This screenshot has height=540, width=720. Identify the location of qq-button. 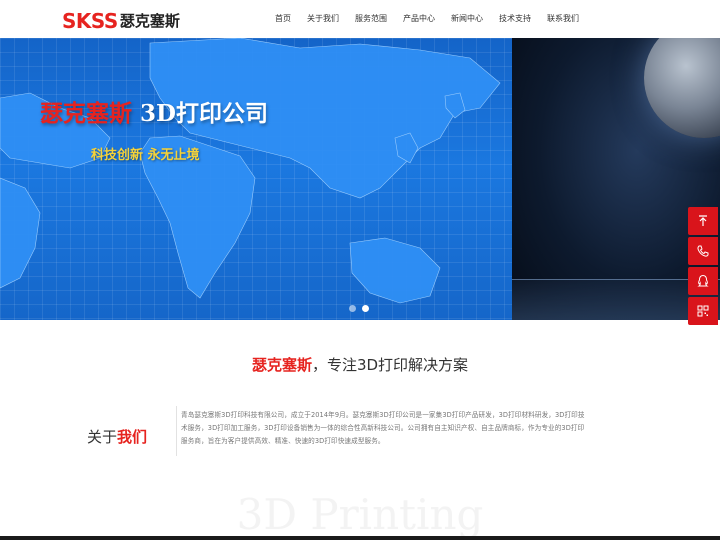
(703, 281).